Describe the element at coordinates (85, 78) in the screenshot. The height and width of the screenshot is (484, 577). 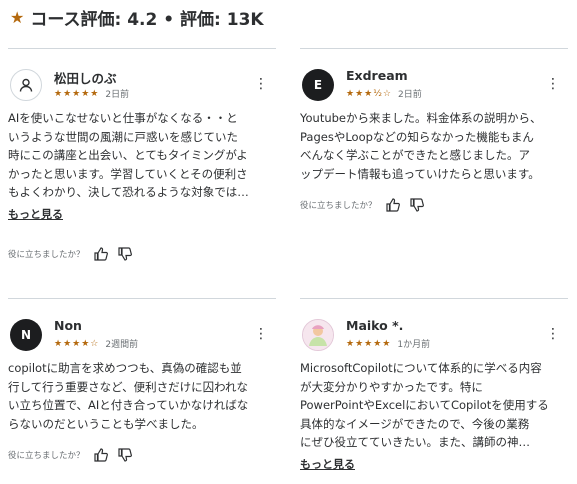
I see `reviewer-name: 松田しのぶ` at that location.